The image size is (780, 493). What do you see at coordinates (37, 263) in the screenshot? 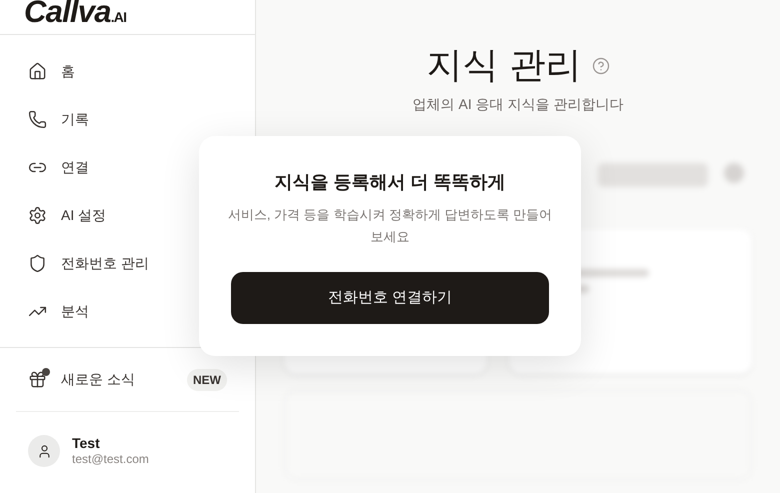
I see `shield-icon` at bounding box center [37, 263].